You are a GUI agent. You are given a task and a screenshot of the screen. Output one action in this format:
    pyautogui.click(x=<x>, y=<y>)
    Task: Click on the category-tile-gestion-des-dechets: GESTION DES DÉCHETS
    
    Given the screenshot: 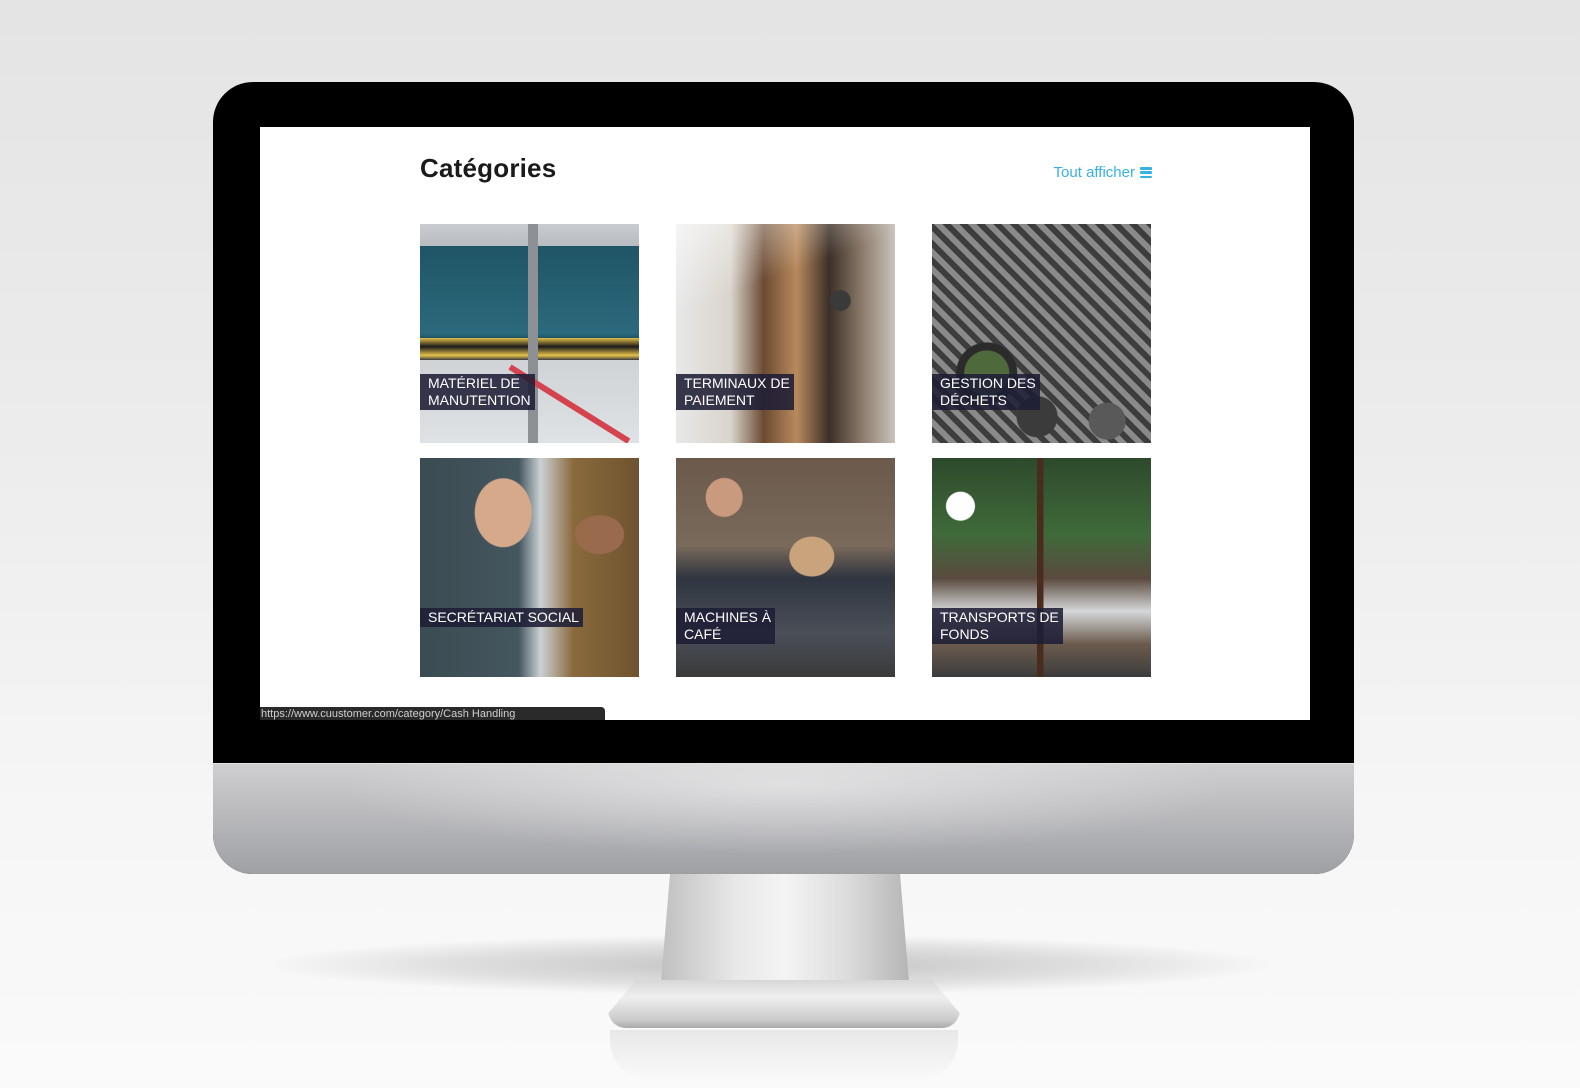 What is the action you would take?
    pyautogui.click(x=1041, y=333)
    